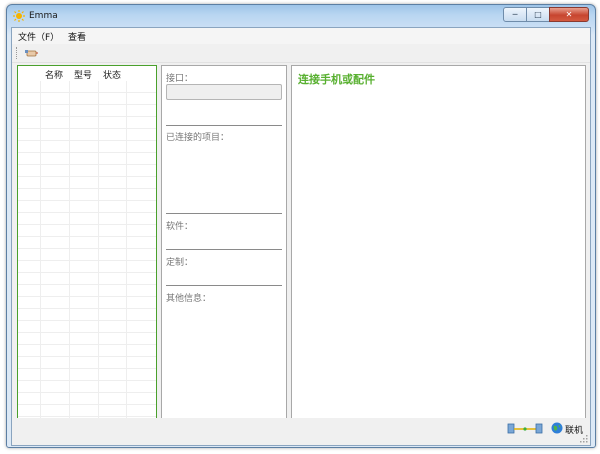 This screenshot has height=454, width=600. Describe the element at coordinates (525, 428) in the screenshot. I see `device-connection-icon` at that location.